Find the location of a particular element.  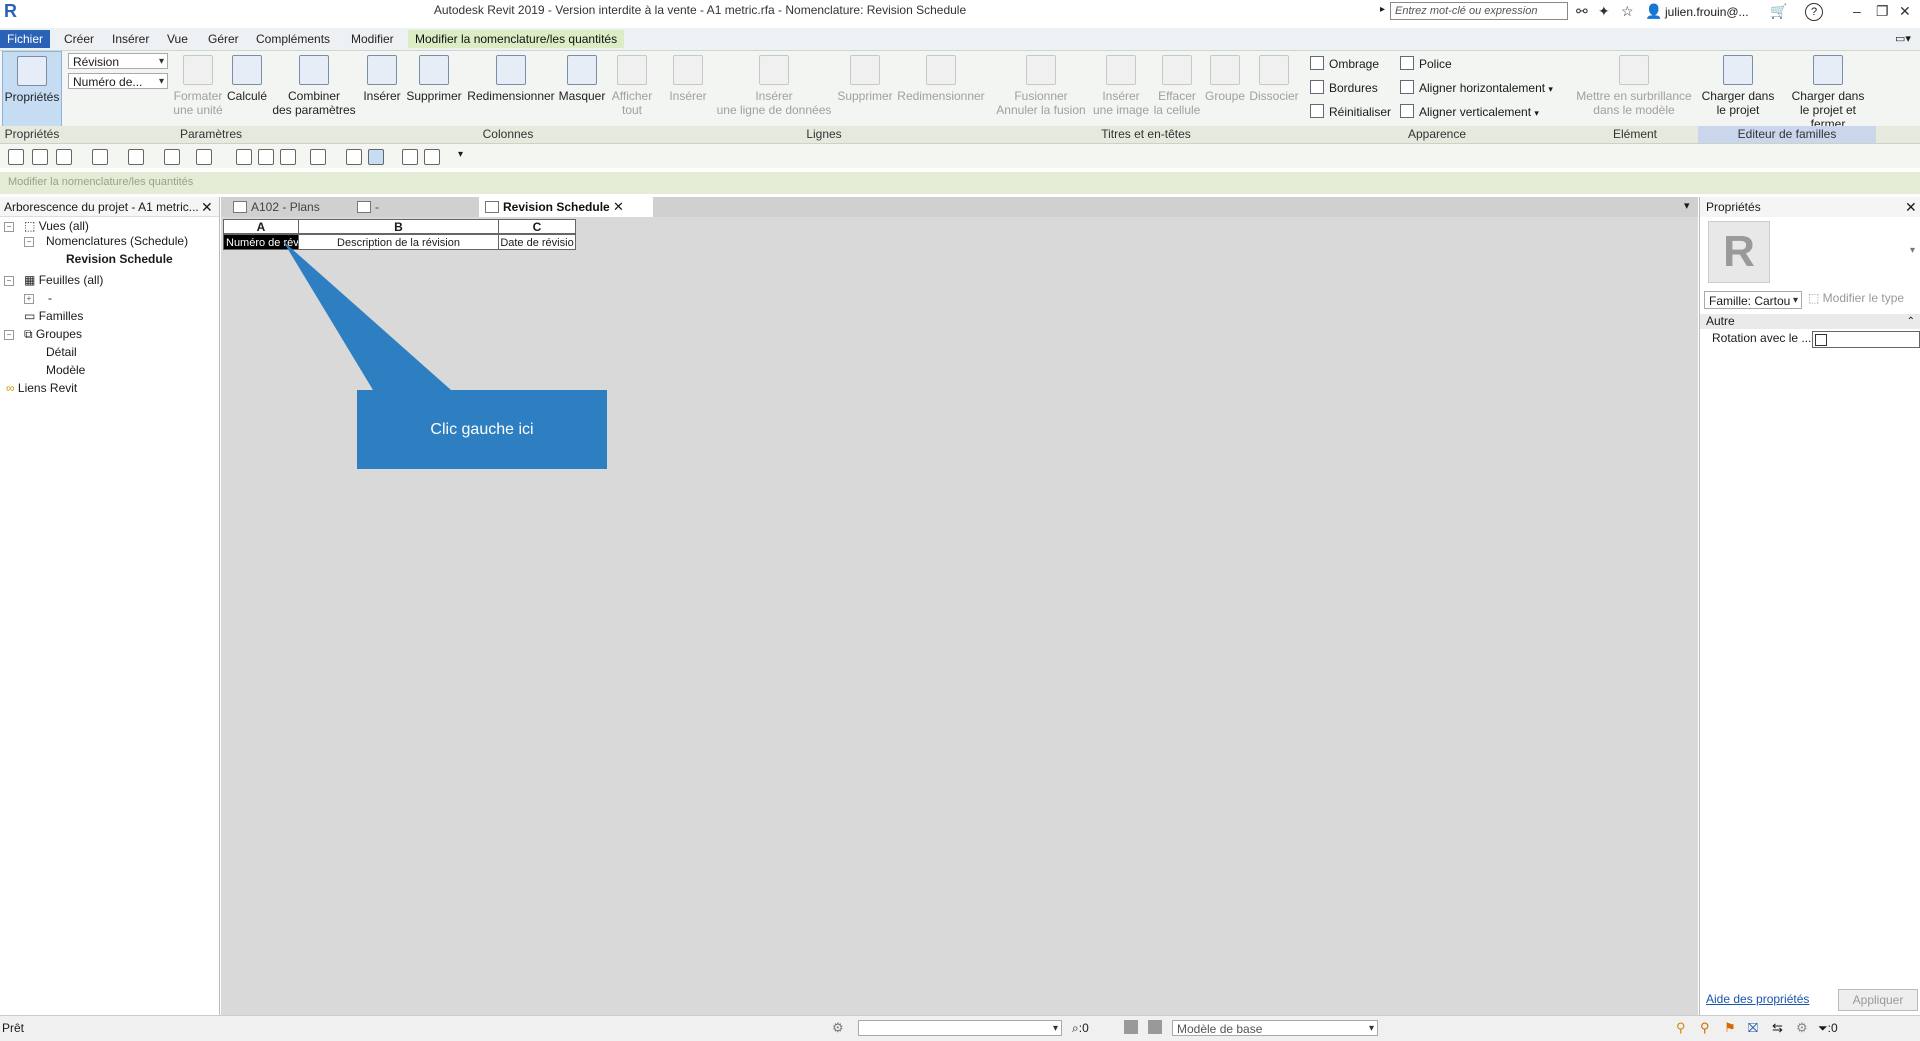

rotation-checkbox is located at coordinates (1821, 340).